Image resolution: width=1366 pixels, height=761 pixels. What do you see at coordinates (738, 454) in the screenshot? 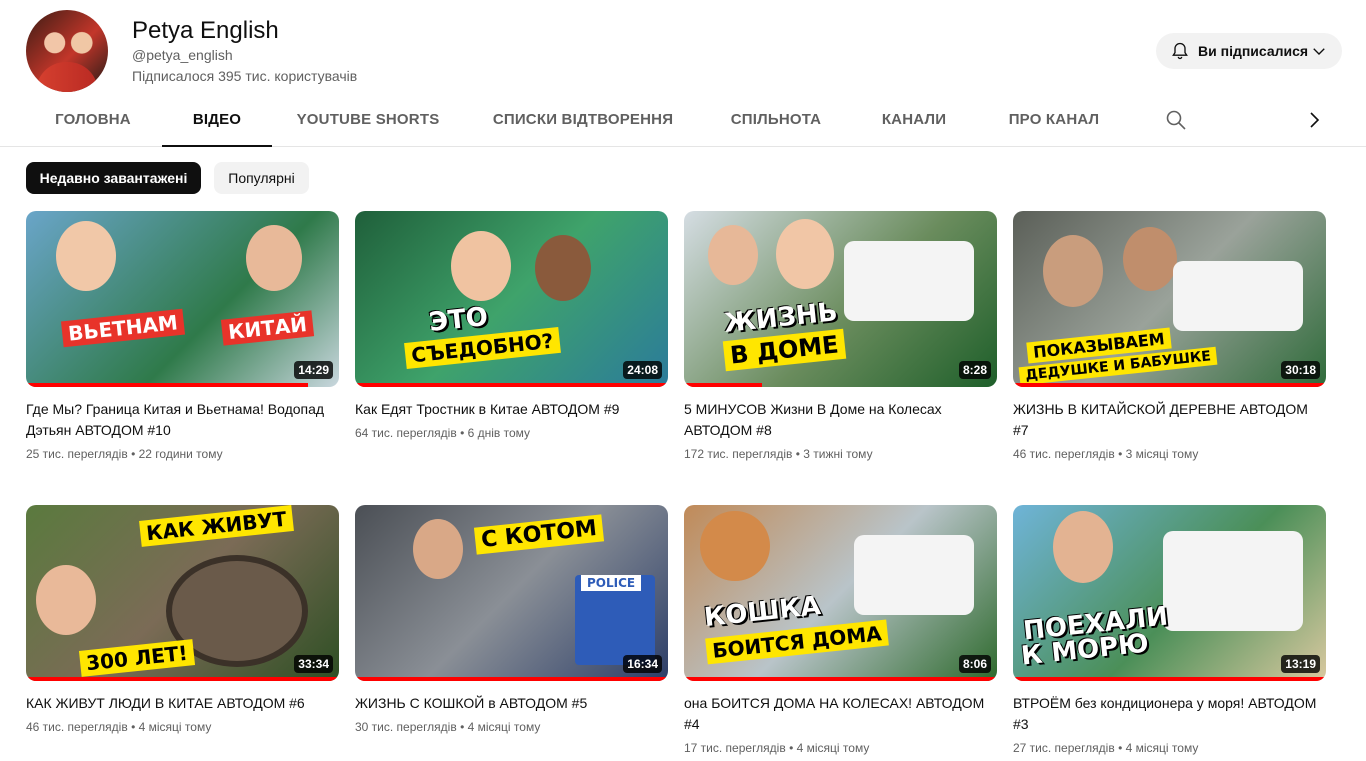
I see `view-count: 172 тис. переглядів` at bounding box center [738, 454].